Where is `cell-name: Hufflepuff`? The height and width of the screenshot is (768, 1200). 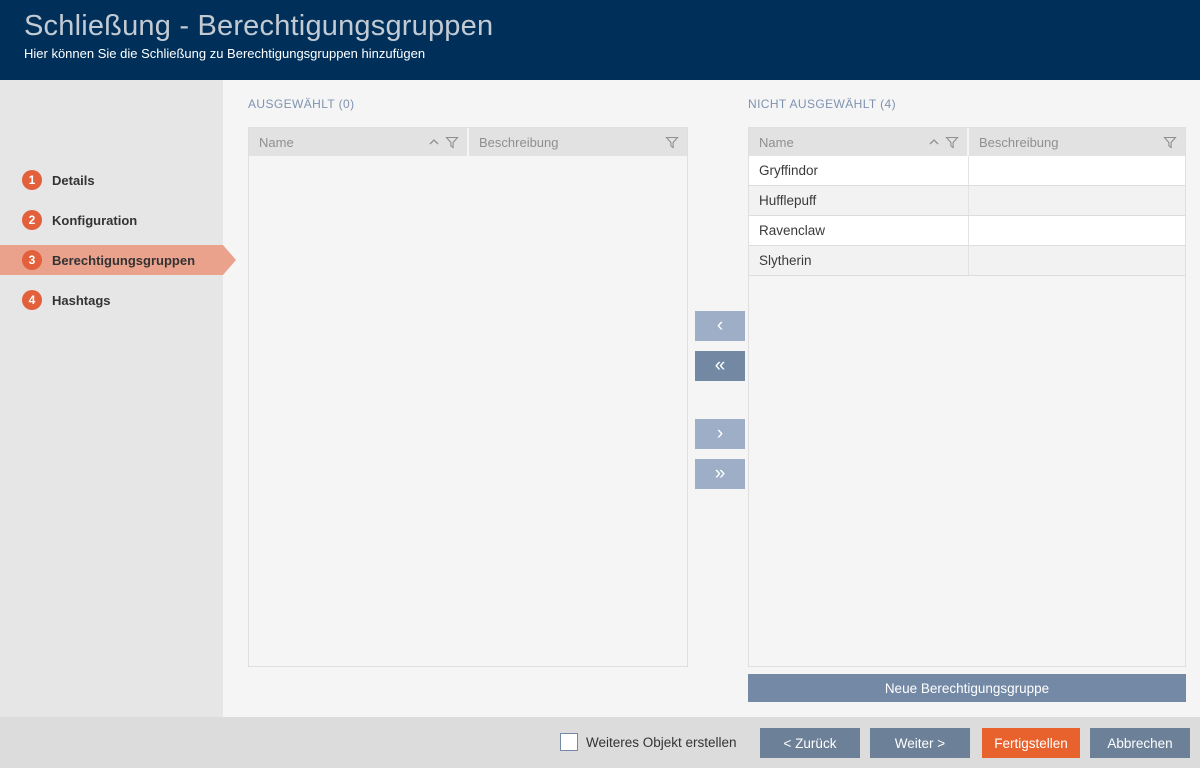
cell-name: Hufflepuff is located at coordinates (859, 200).